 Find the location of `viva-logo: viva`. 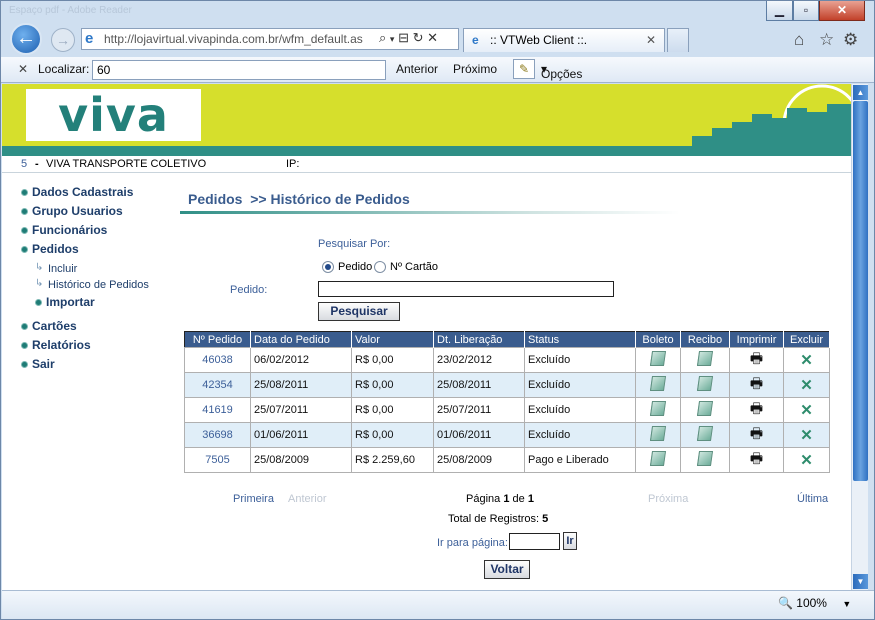

viva-logo: viva is located at coordinates (113, 115).